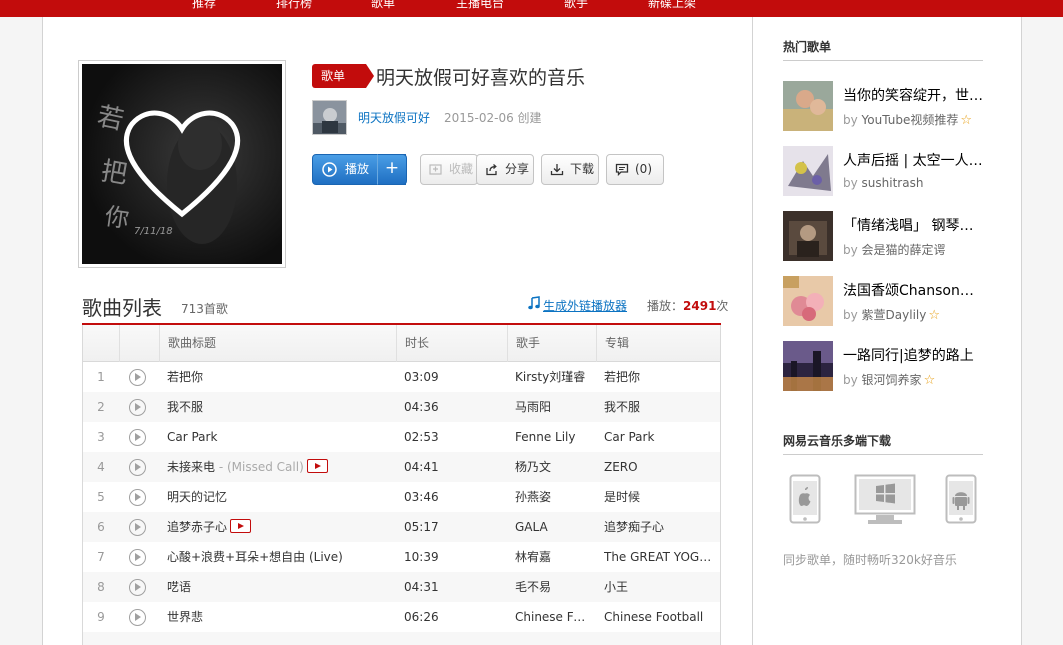  I want to click on table-row, so click(401, 638).